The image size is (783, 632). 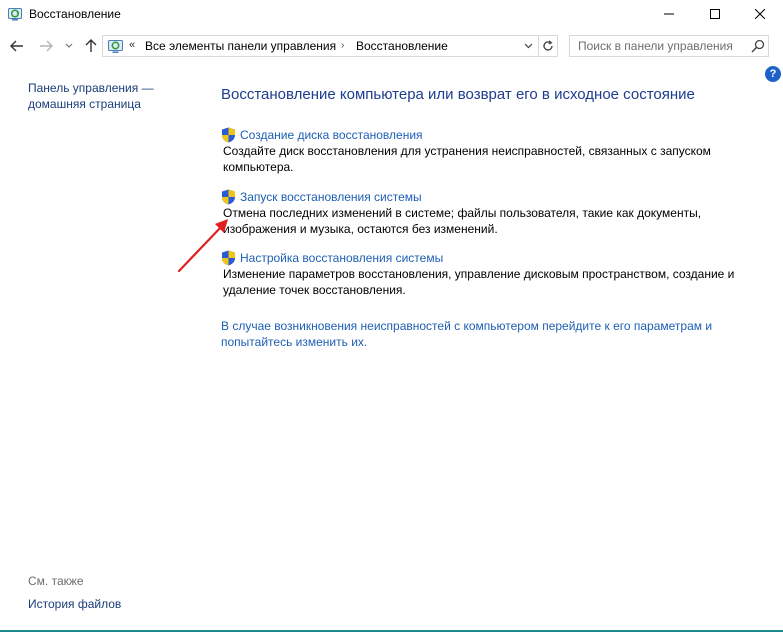 I want to click on open-system-restore-title: Запуск восстановления системы, so click(x=331, y=197).